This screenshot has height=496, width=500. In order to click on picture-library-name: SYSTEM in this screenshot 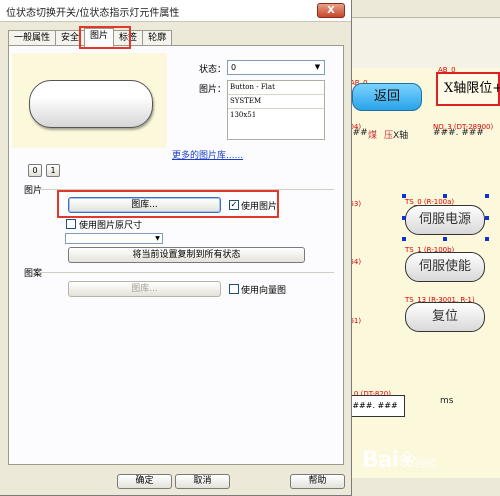, I will do `click(276, 102)`.